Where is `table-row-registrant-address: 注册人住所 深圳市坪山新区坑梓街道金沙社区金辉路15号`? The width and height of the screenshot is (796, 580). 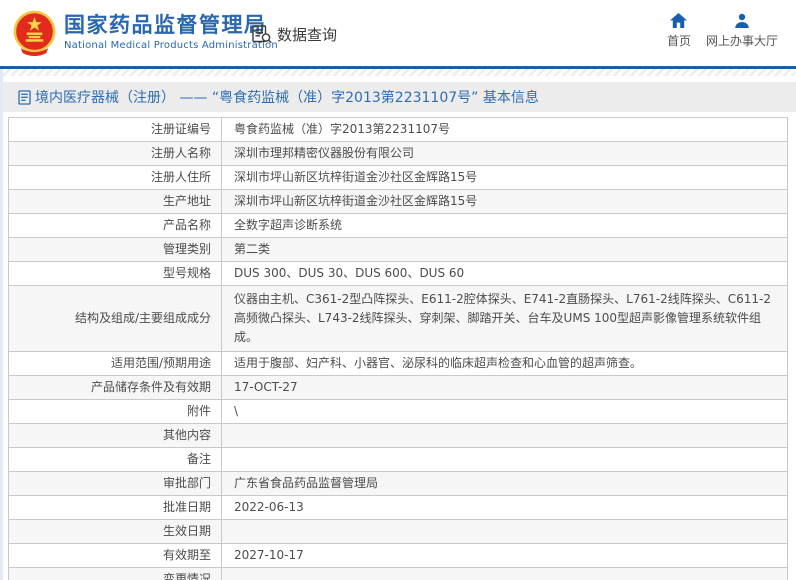 table-row-registrant-address: 注册人住所 深圳市坪山新区坑梓街道金沙社区金辉路15号 is located at coordinates (398, 178).